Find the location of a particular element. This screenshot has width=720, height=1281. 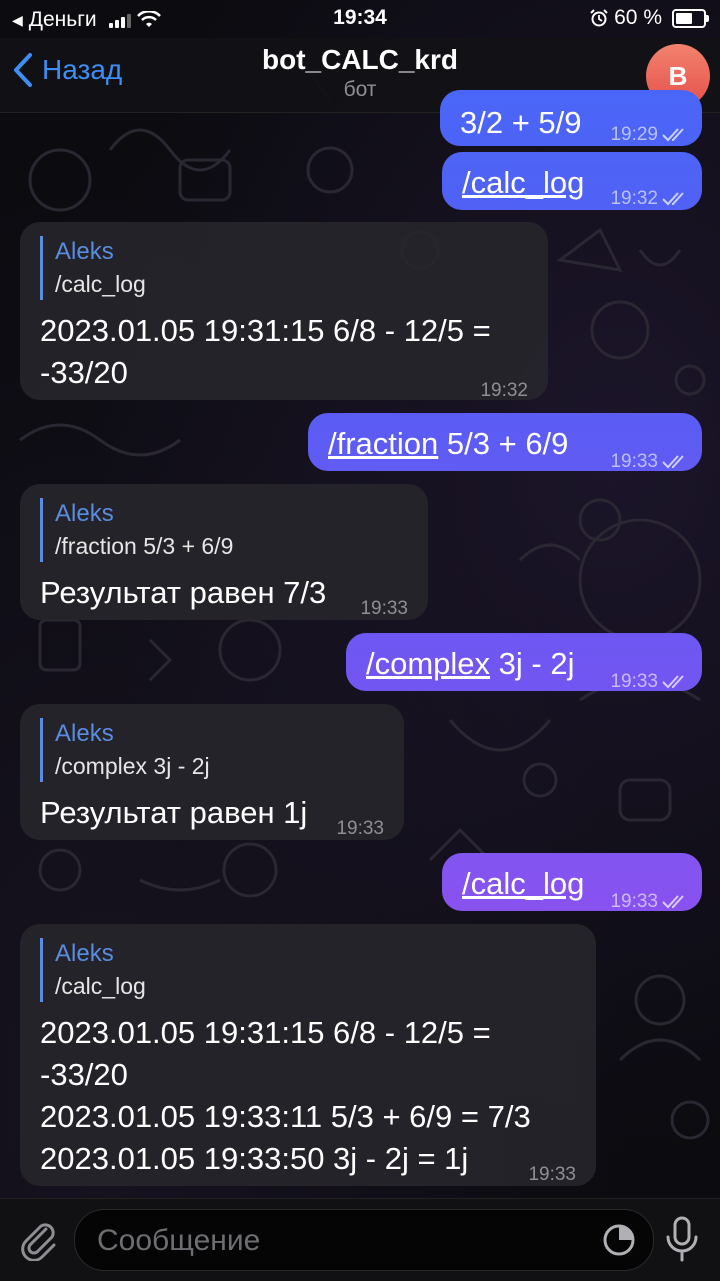

message-bubble-outgoing: /calc_log 19:32 is located at coordinates (572, 181).